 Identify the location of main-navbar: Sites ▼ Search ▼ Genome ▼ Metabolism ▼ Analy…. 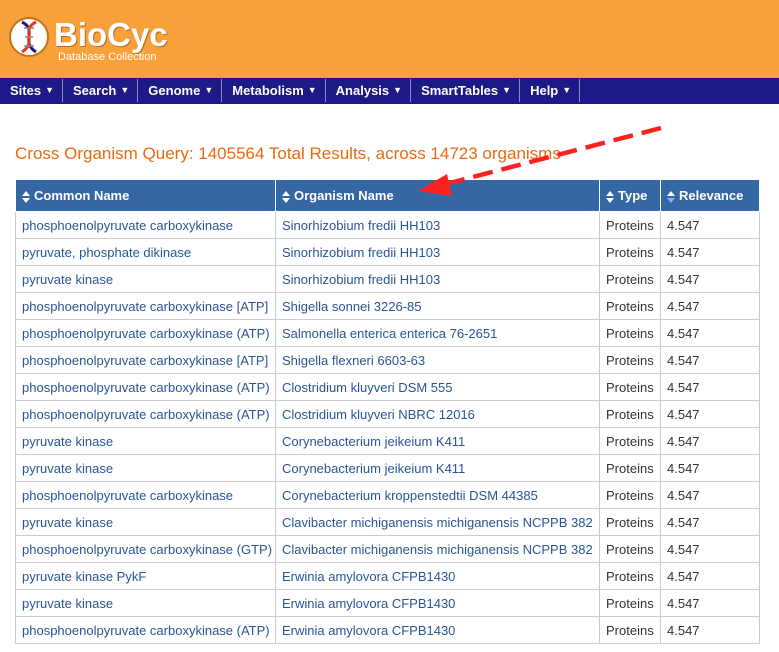
(389, 91).